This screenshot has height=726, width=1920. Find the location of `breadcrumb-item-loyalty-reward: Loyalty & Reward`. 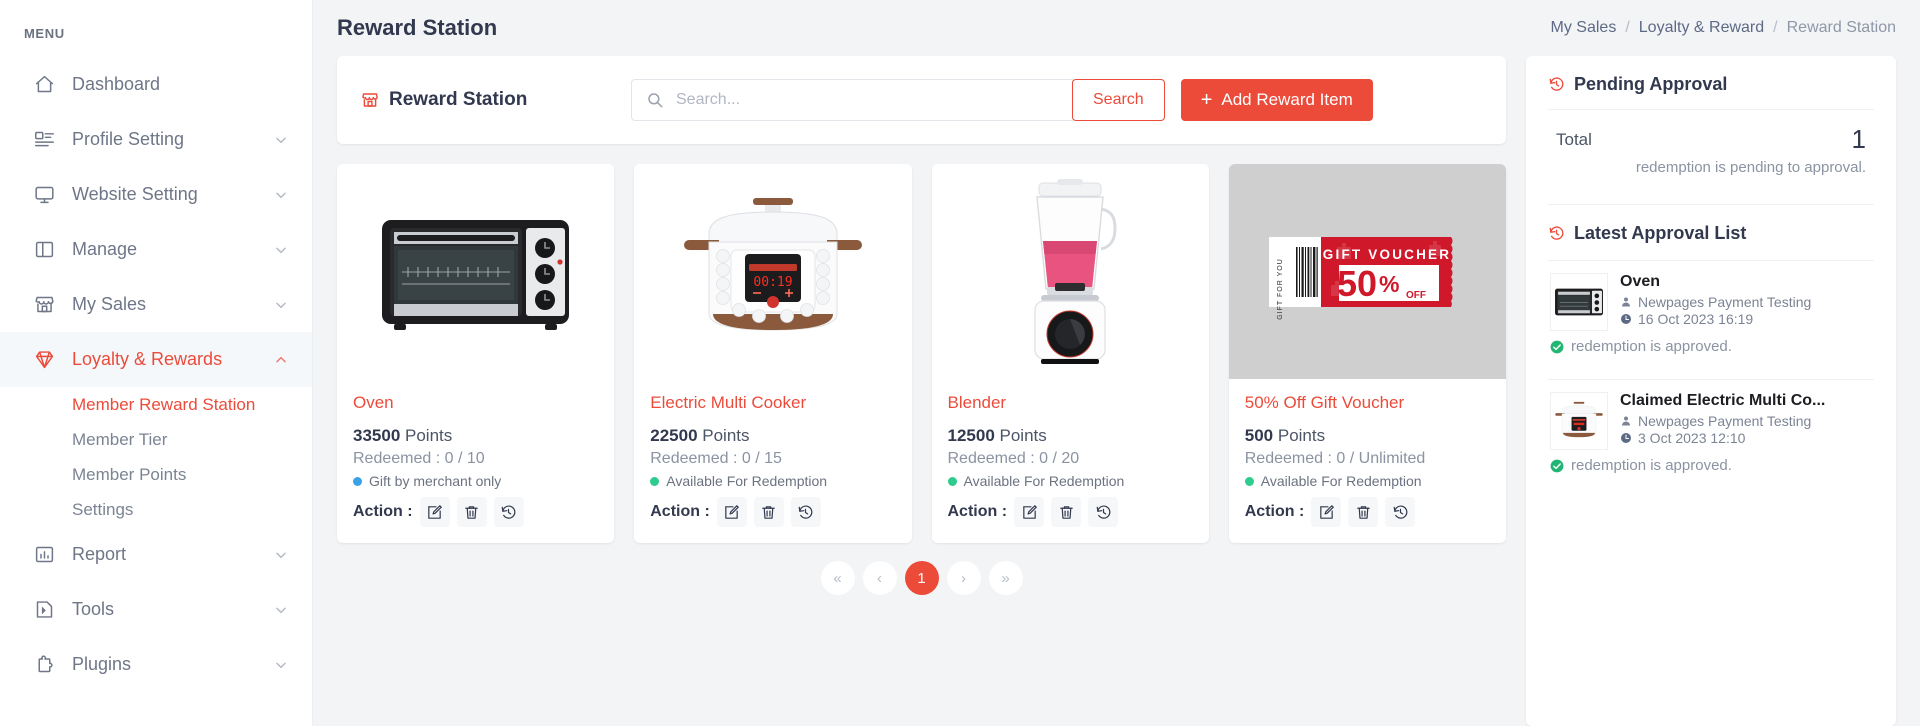

breadcrumb-item-loyalty-reward: Loyalty & Reward is located at coordinates (1701, 28).